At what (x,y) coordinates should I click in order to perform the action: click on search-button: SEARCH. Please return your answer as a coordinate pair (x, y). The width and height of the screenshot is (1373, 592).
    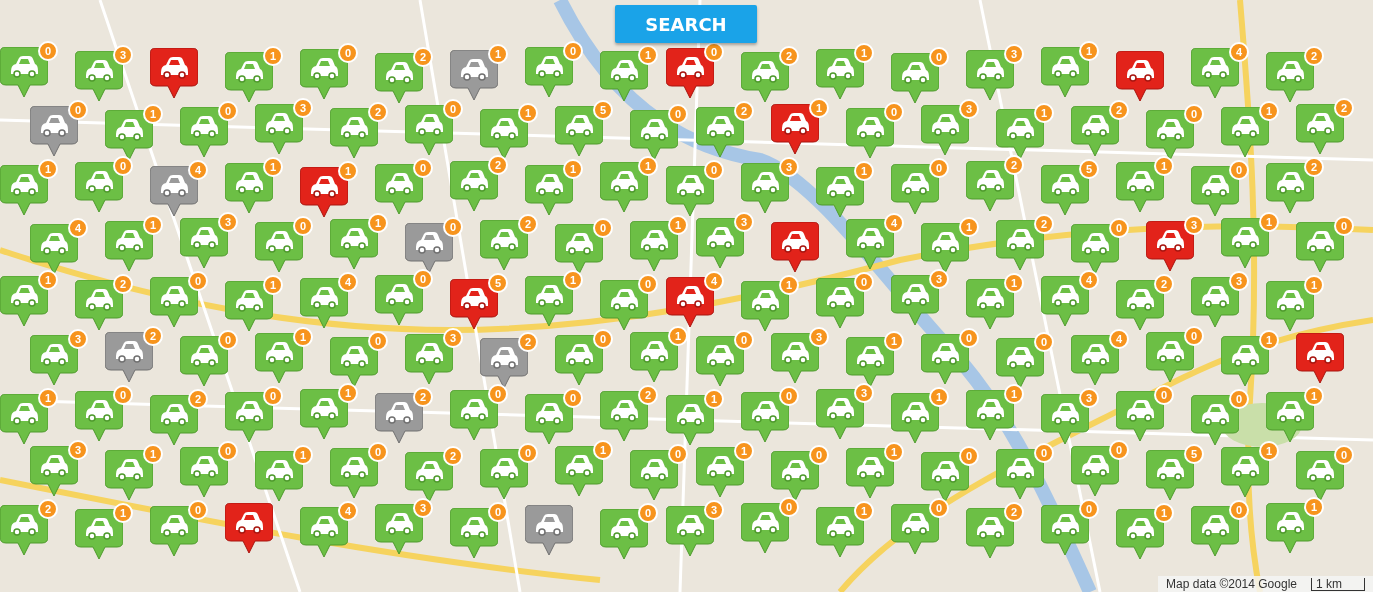
    Looking at the image, I should click on (686, 24).